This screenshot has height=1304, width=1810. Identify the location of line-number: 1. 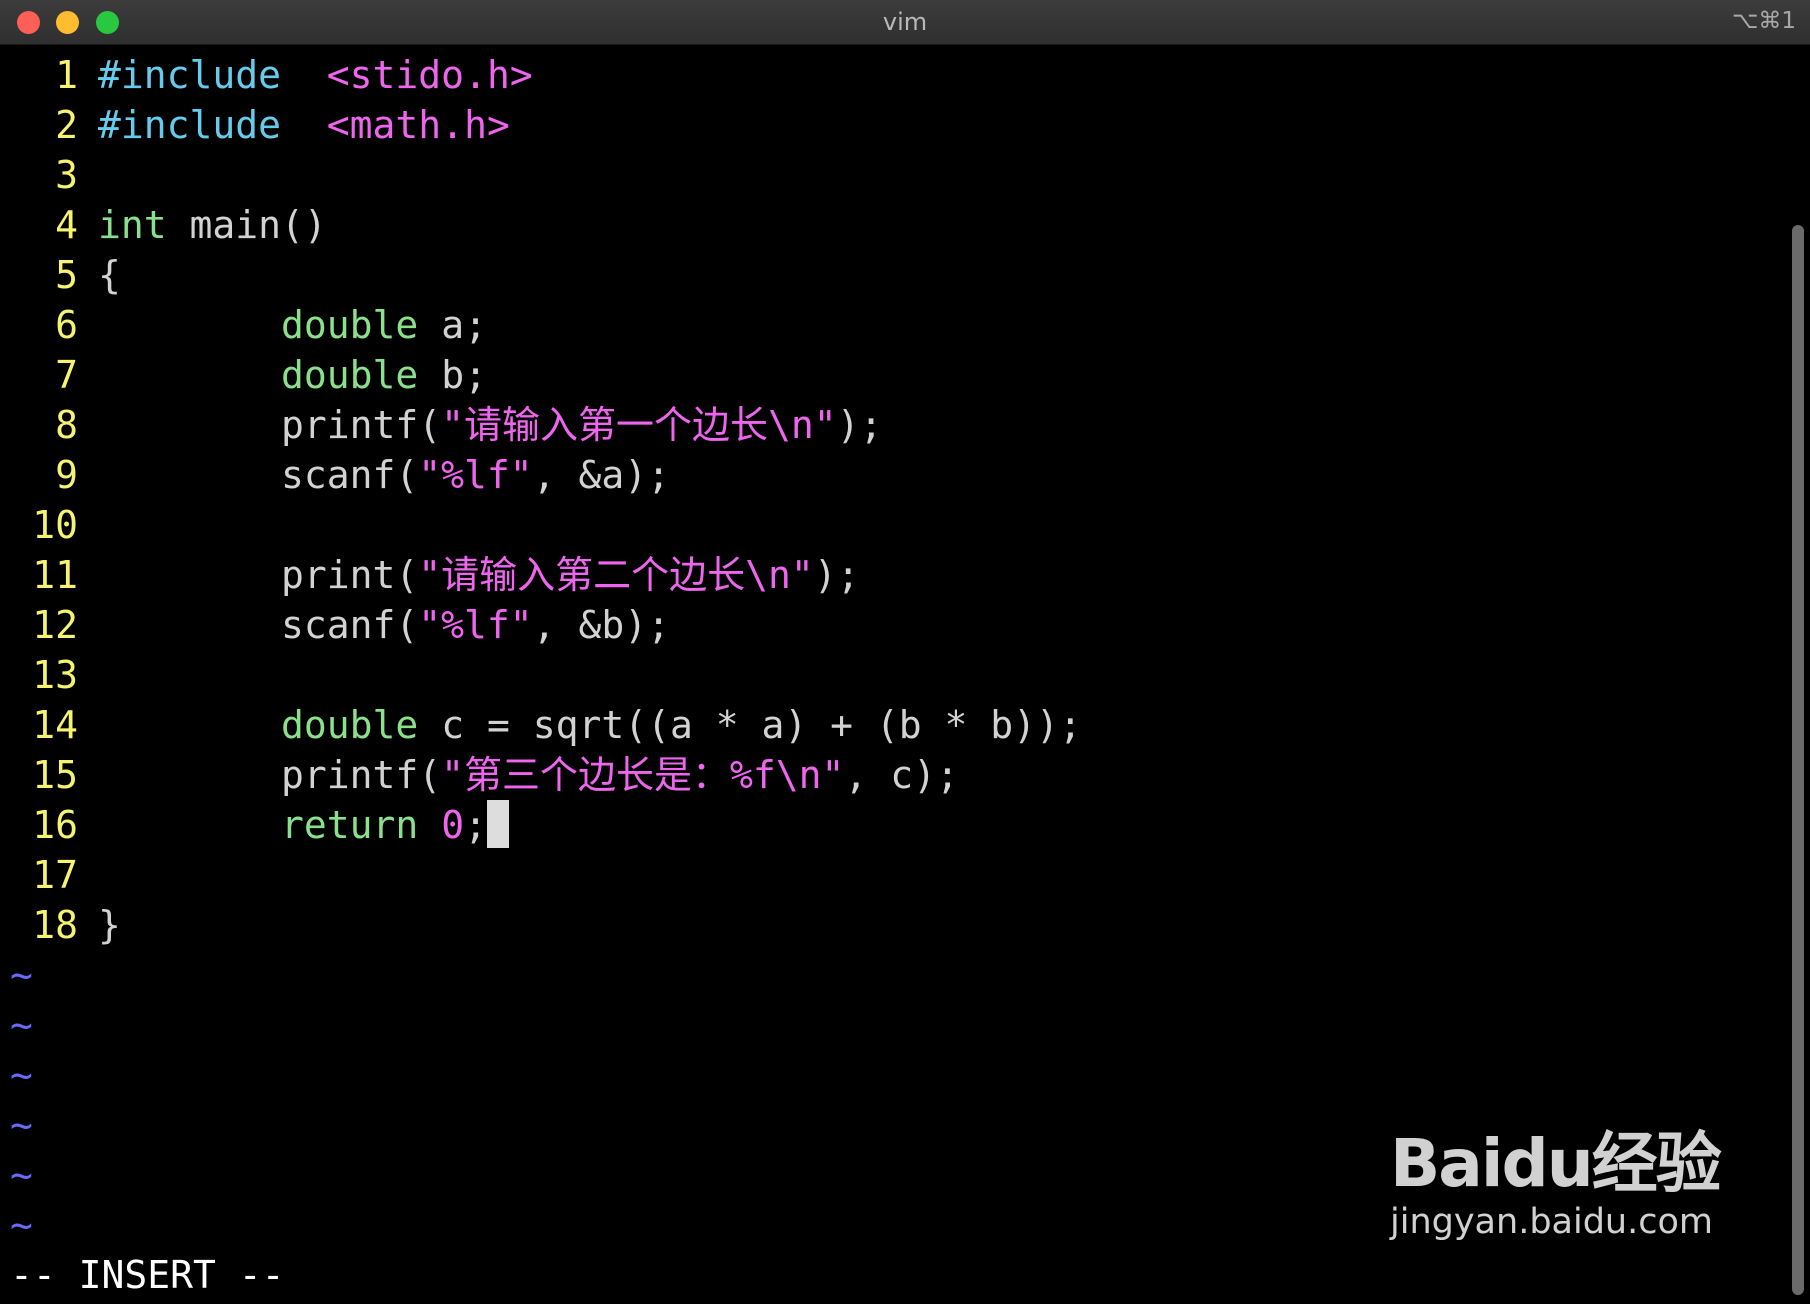
(66, 75).